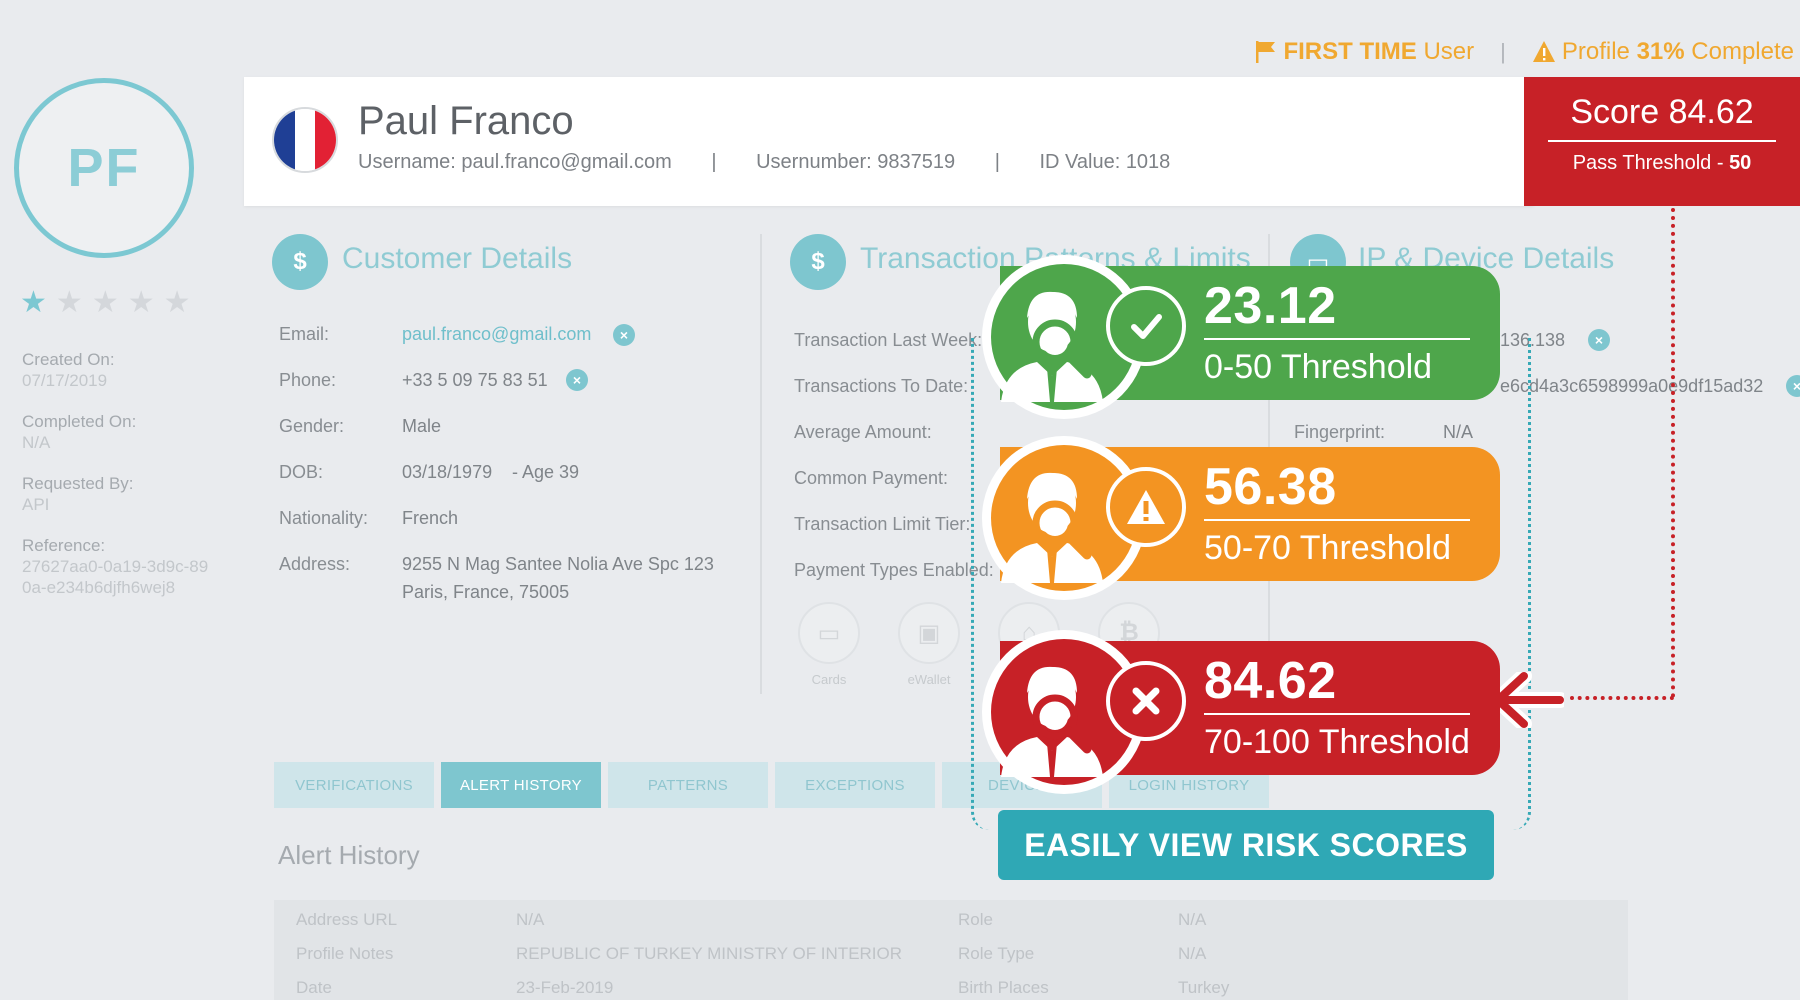  Describe the element at coordinates (558, 564) in the screenshot. I see `address-line-1: 9255 N Mag Santee Nolia Ave Spc 123` at that location.